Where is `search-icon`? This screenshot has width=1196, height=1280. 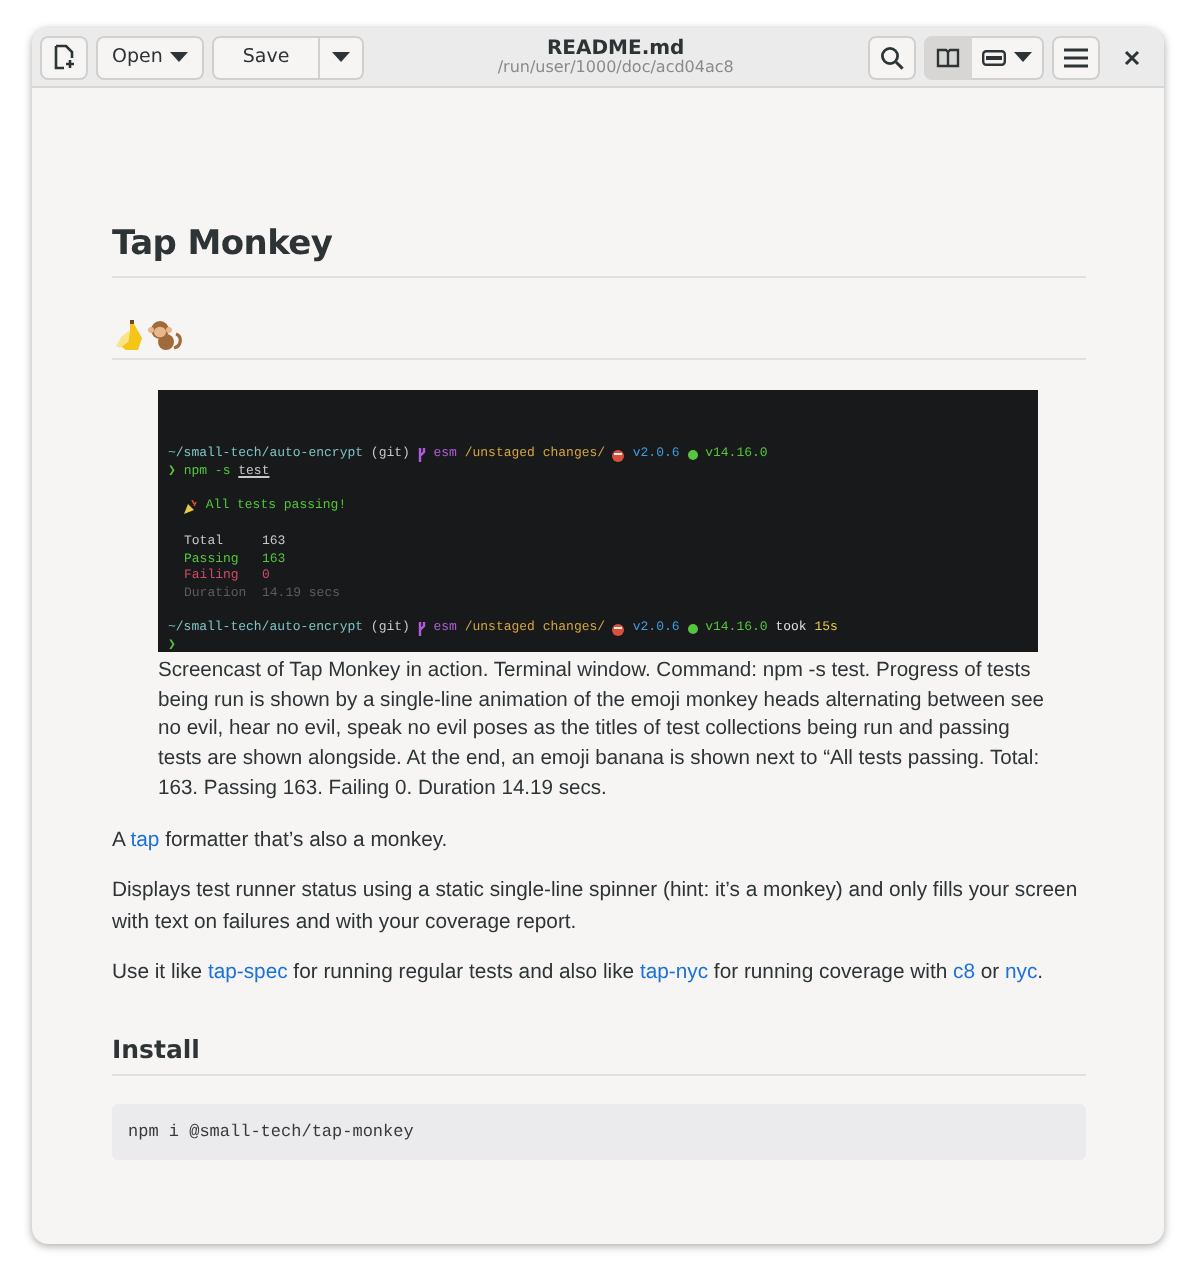
search-icon is located at coordinates (892, 57).